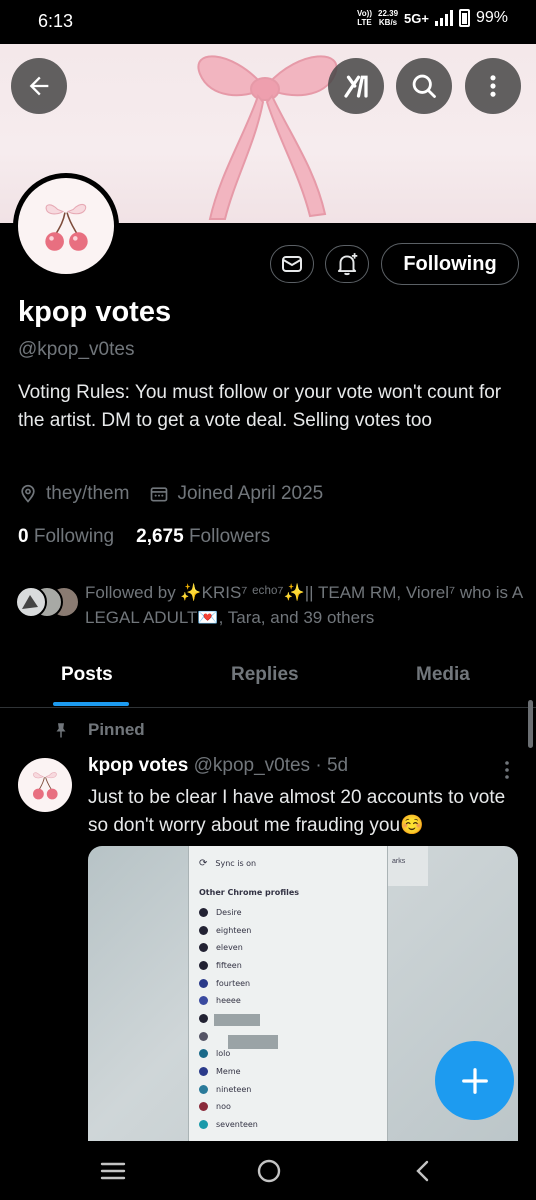 The height and width of the screenshot is (1200, 536). I want to click on list-item: nineteen, so click(225, 1089).